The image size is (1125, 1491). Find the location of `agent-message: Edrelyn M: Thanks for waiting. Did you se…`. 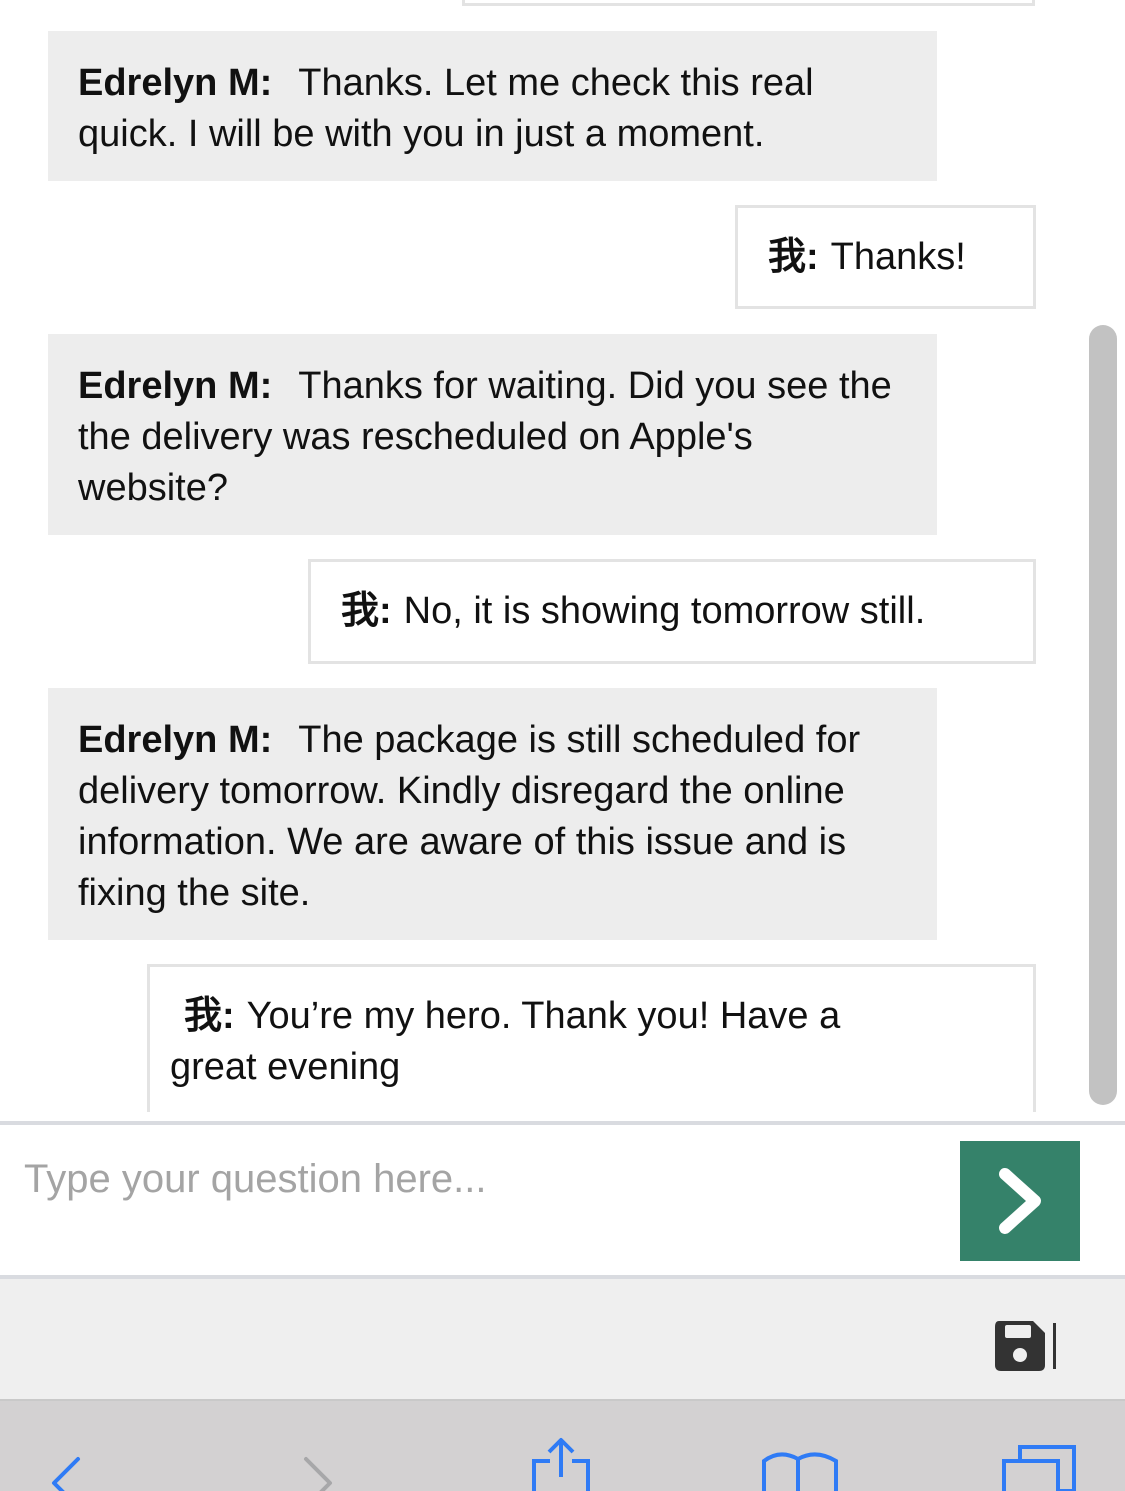

agent-message: Edrelyn M: Thanks for waiting. Did you se… is located at coordinates (492, 434).